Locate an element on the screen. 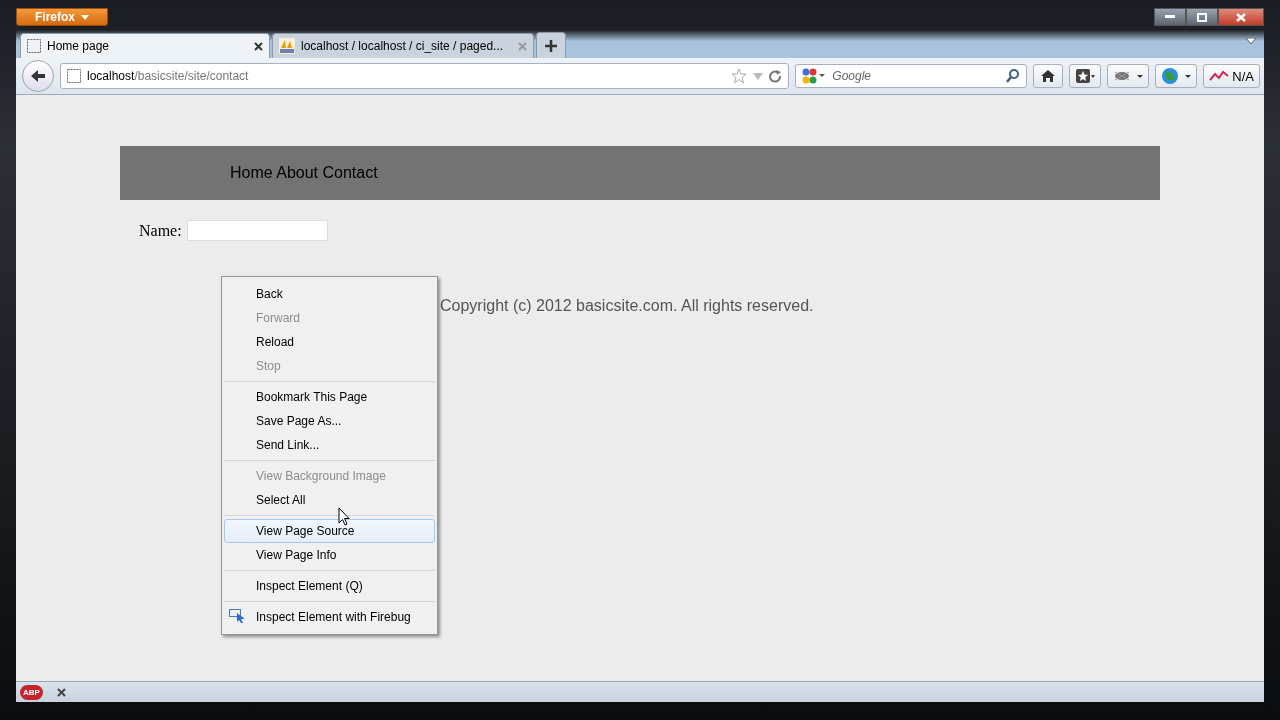  cursor-icon is located at coordinates (344, 516).